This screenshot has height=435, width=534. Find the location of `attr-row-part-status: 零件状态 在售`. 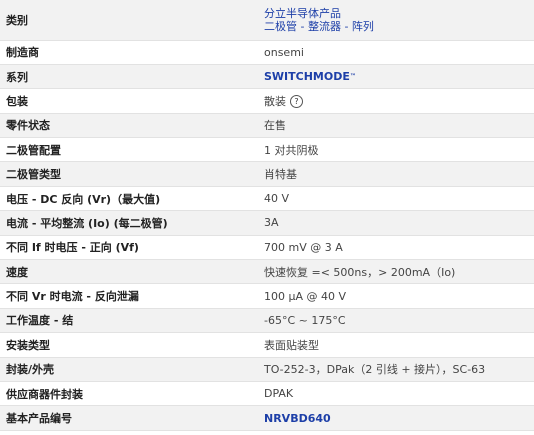

attr-row-part-status: 零件状态 在售 is located at coordinates (267, 126).